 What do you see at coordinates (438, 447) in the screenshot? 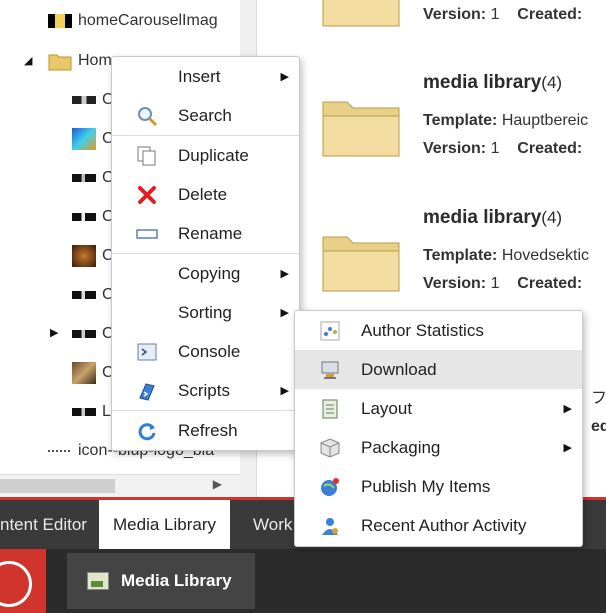
I see `menu-item-packaging: Packaging ▶` at bounding box center [438, 447].